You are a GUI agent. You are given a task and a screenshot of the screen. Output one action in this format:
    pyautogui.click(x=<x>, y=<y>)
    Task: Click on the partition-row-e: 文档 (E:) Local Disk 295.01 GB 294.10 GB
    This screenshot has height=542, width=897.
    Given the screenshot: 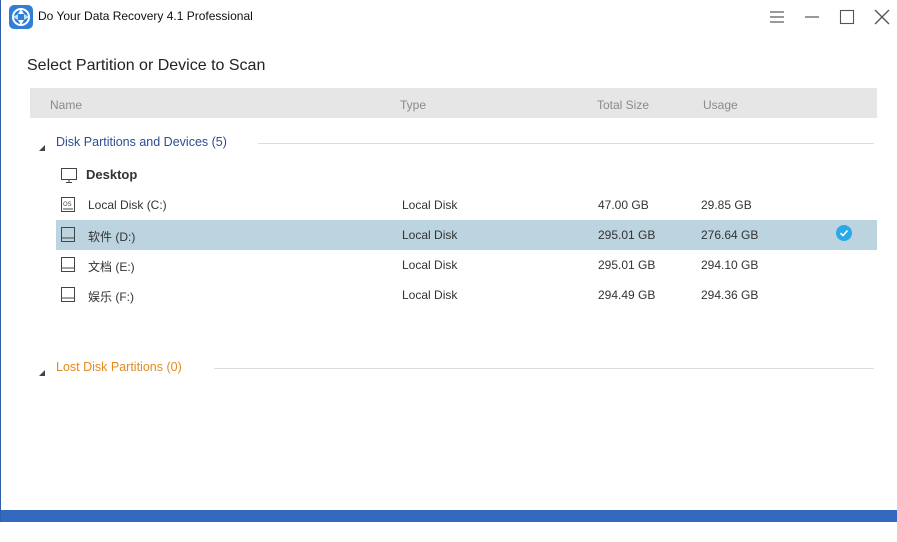 What is the action you would take?
    pyautogui.click(x=466, y=265)
    